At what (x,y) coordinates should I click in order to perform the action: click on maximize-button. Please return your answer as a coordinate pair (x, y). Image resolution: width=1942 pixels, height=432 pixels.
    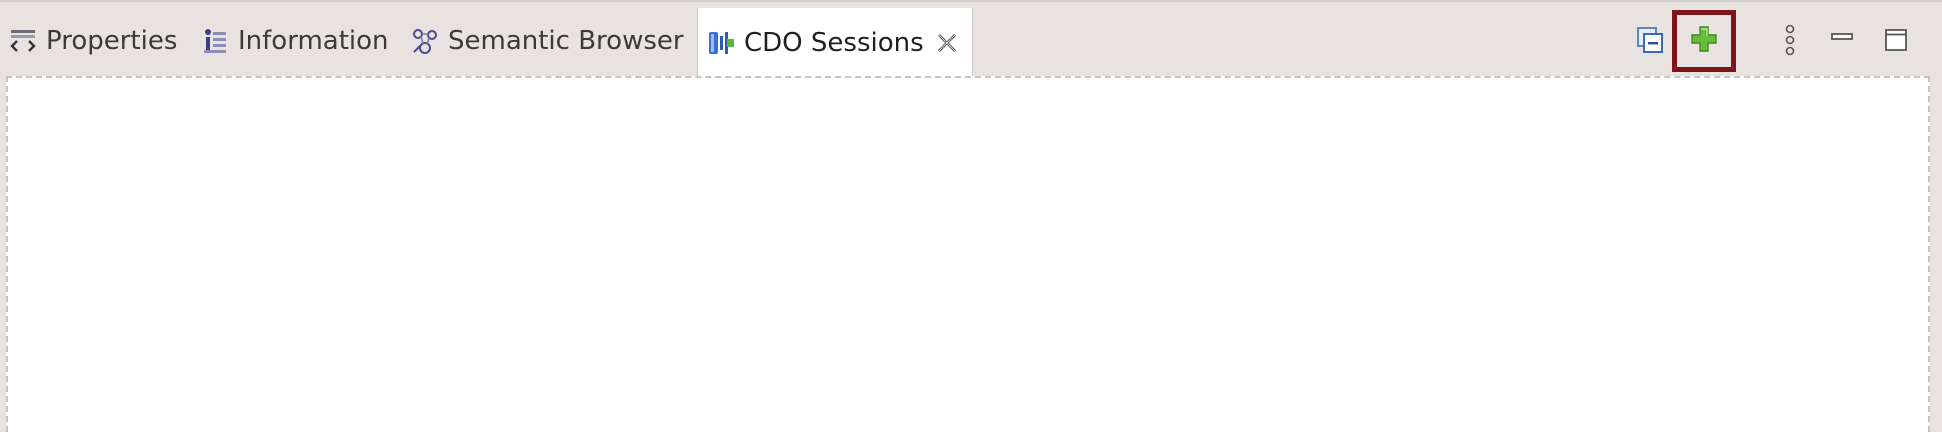
    Looking at the image, I should click on (1896, 42).